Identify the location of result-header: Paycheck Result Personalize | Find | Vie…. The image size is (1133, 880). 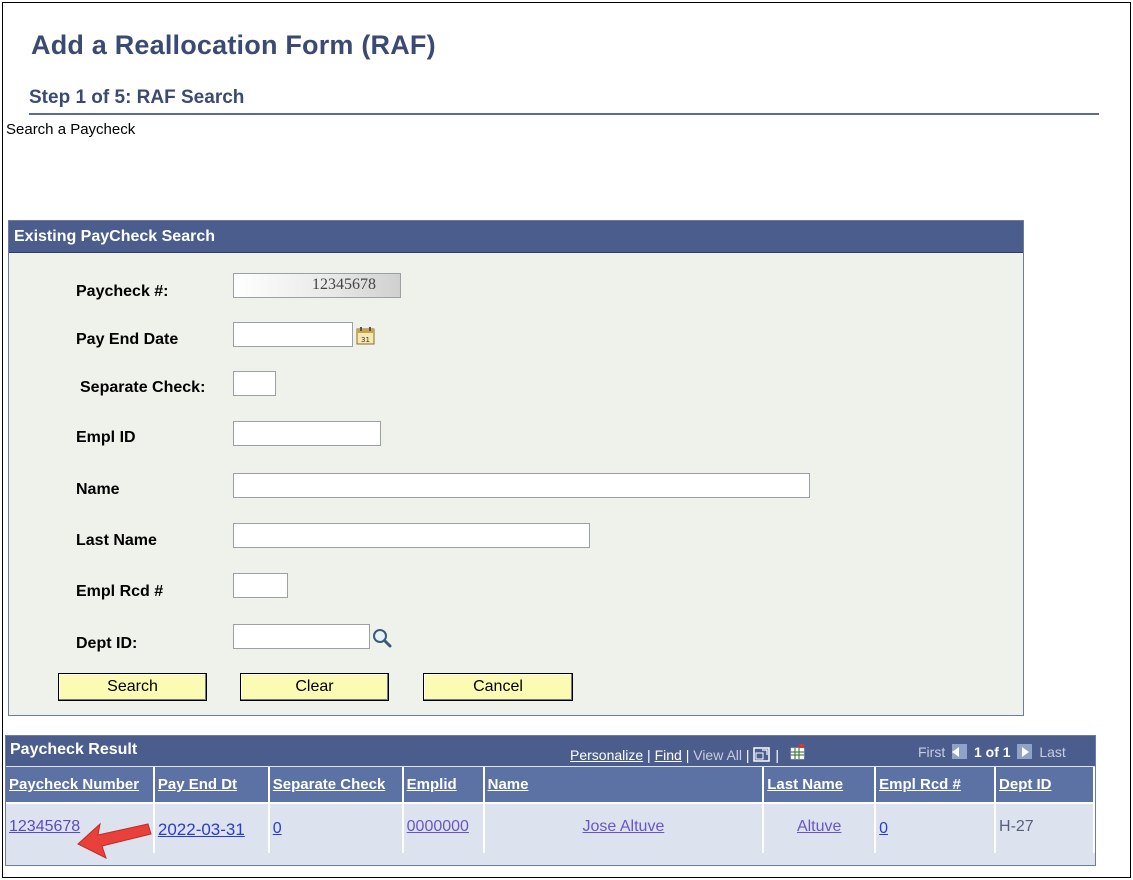
(550, 751).